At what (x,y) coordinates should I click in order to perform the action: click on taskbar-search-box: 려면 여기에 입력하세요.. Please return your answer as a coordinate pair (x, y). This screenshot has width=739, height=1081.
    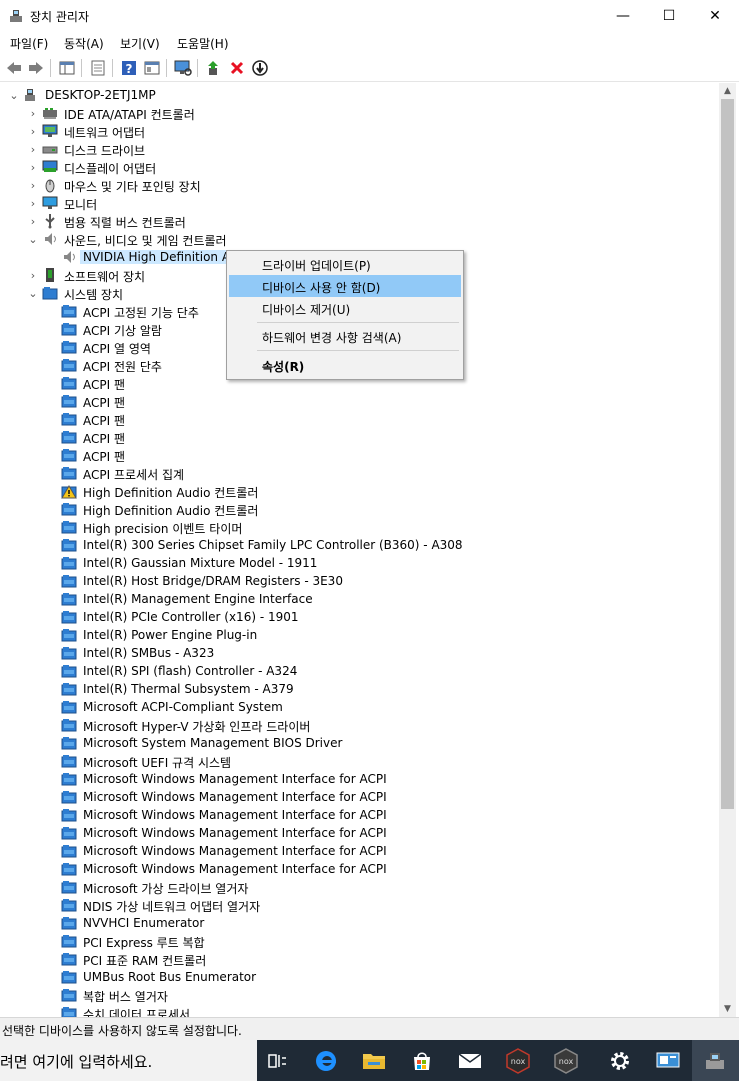
    Looking at the image, I should click on (128, 1060).